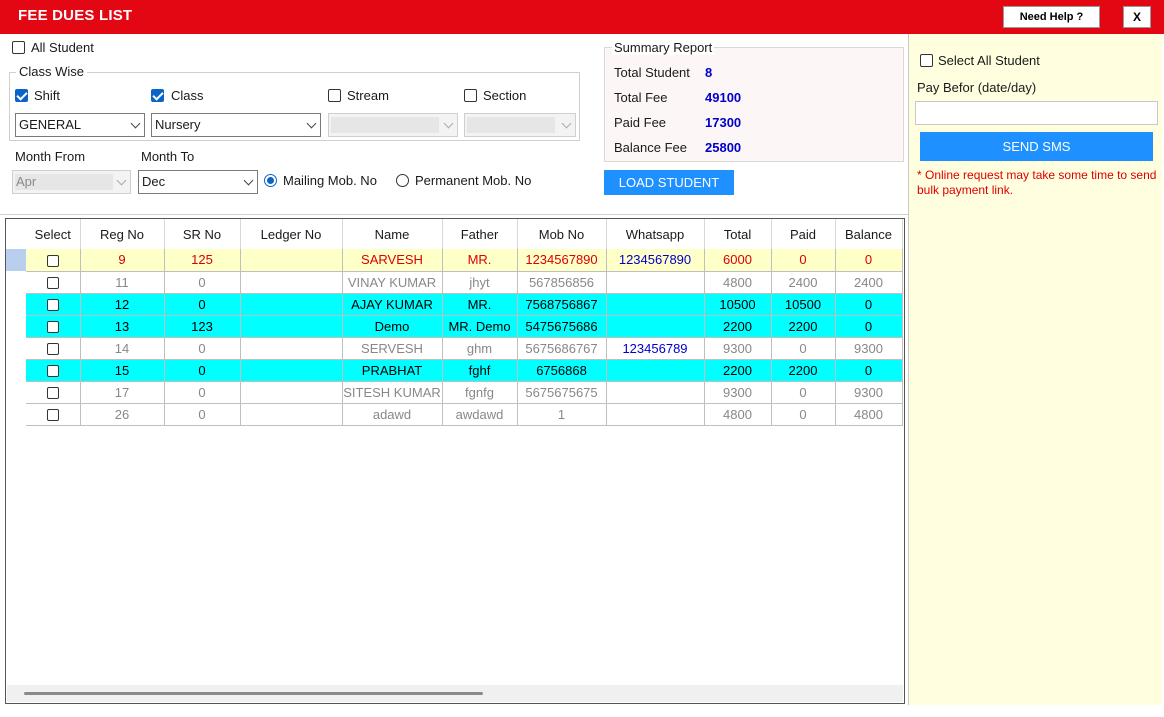 The image size is (1164, 717). Describe the element at coordinates (1036, 146) in the screenshot. I see `send-sms-button: SEND SMS` at that location.